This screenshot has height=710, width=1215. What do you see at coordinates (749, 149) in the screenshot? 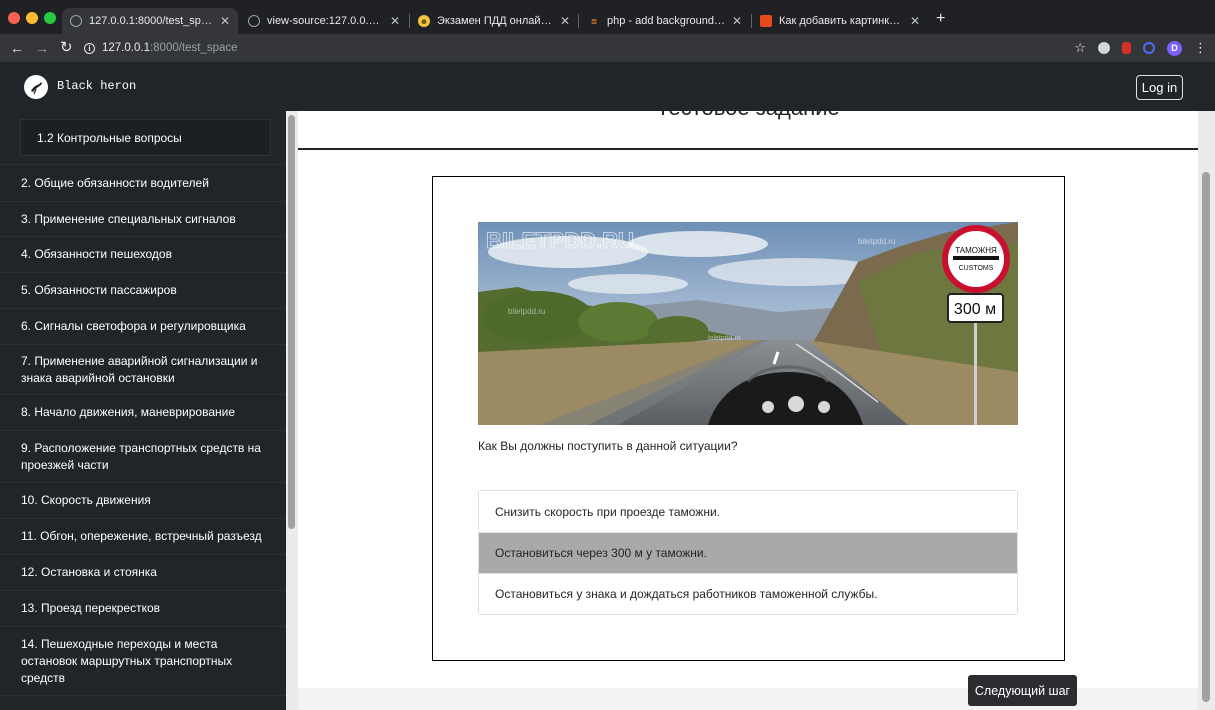
I see `title-divider` at bounding box center [749, 149].